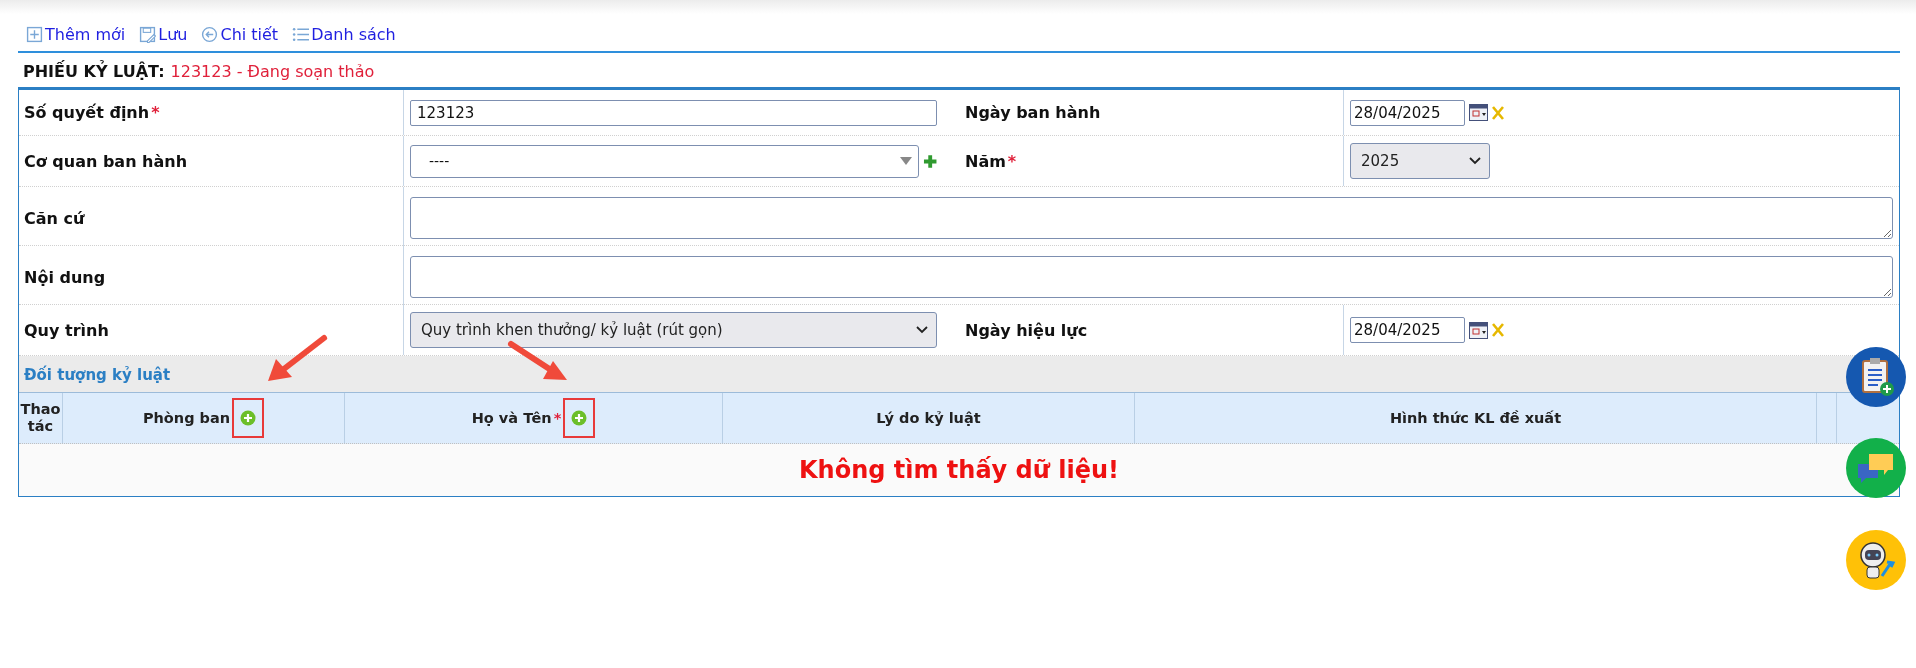 The image size is (1916, 668). Describe the element at coordinates (516, 418) in the screenshot. I see `column-header: Họ và Tên*` at that location.